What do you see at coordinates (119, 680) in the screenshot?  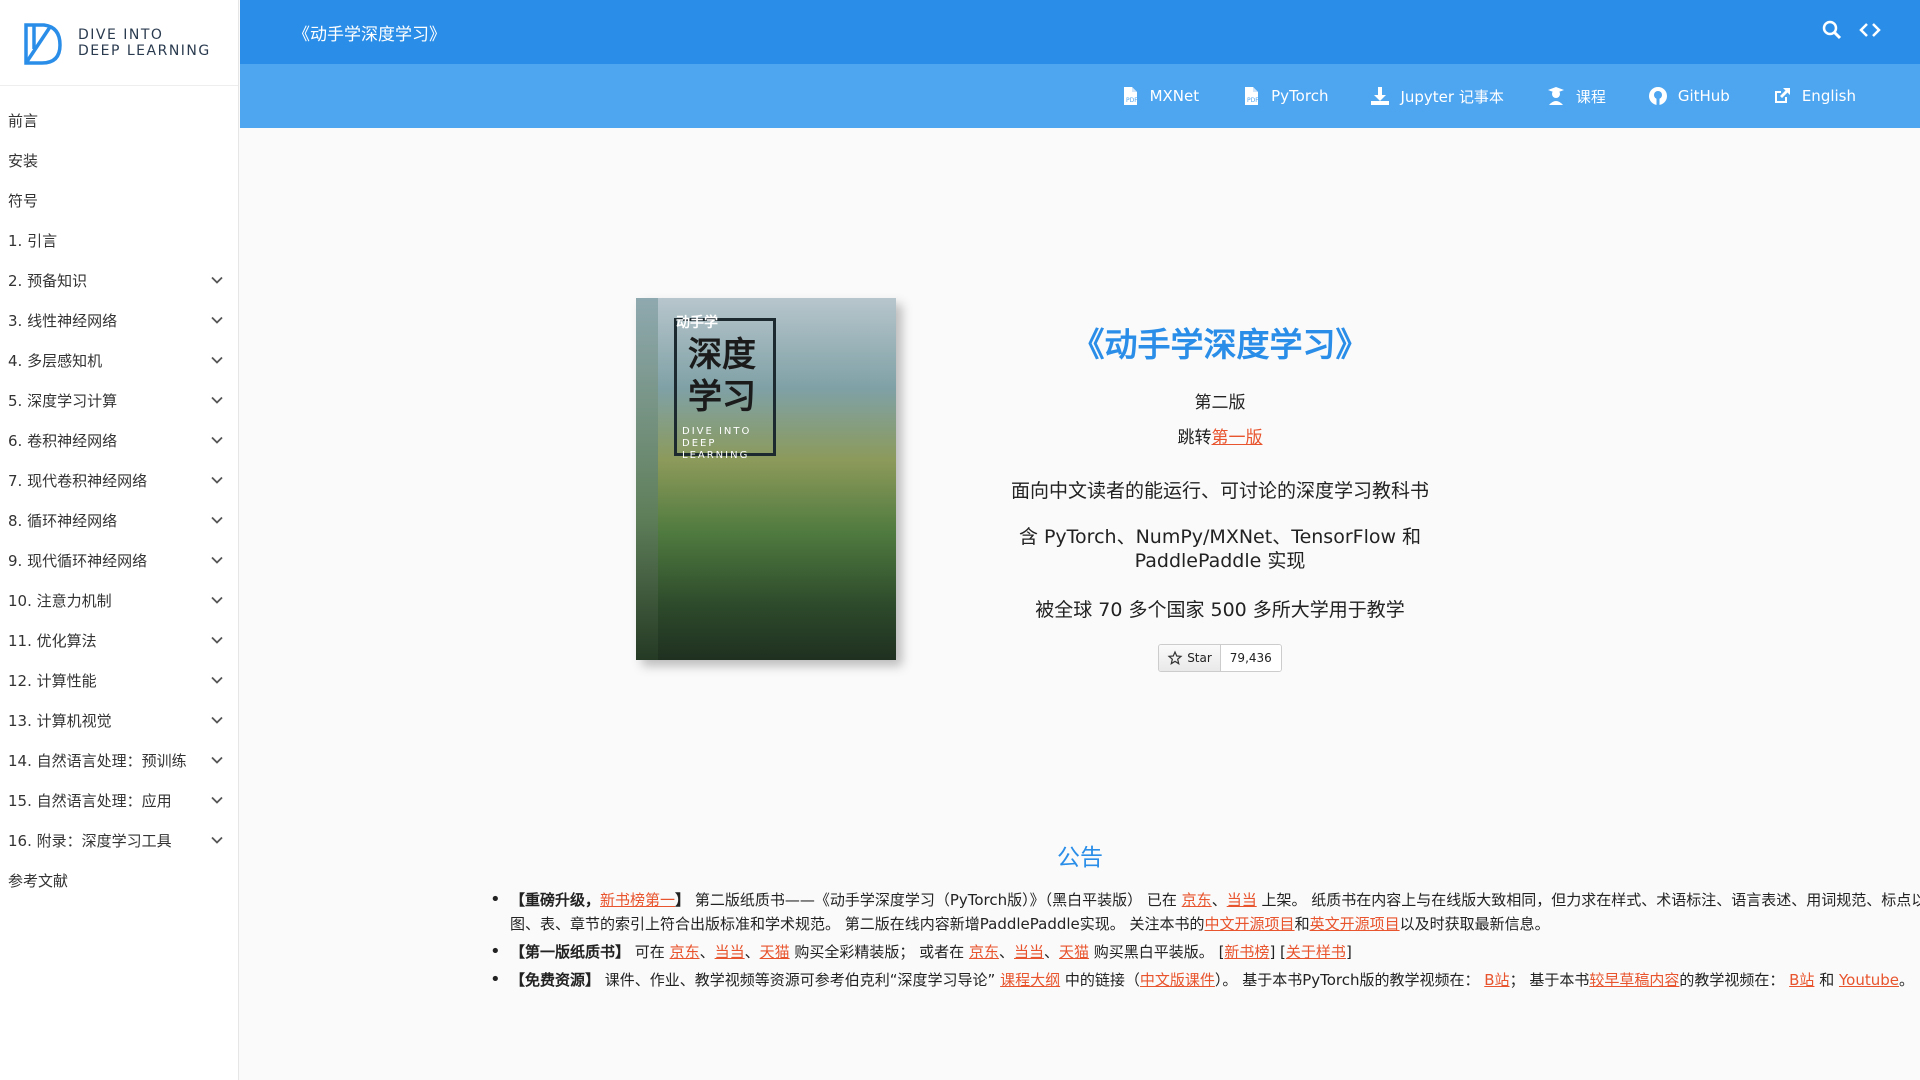 I see `sidebar-item: 12. 计算性能` at bounding box center [119, 680].